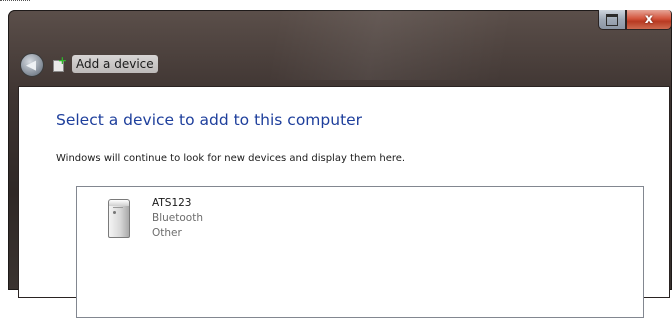 The width and height of the screenshot is (672, 318). I want to click on device-category: Other, so click(167, 233).